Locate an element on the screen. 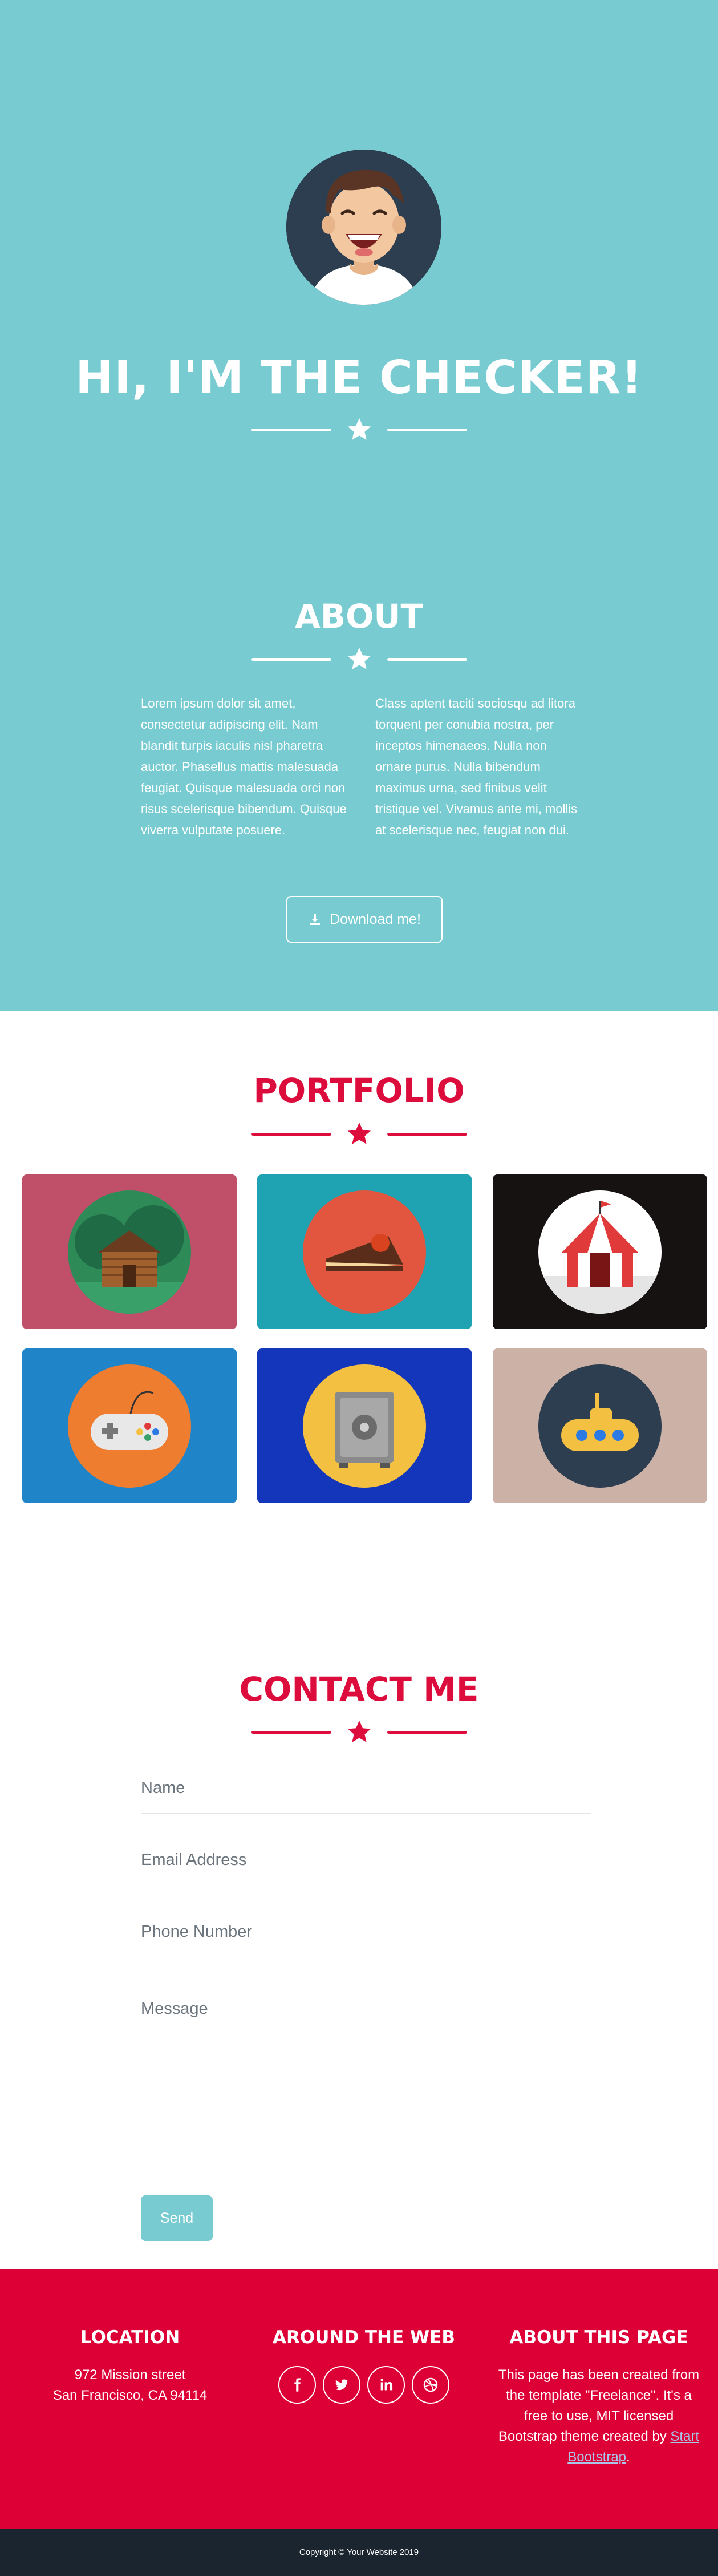  copyright-bar: Copyright © Your Website 2019 is located at coordinates (359, 2552).